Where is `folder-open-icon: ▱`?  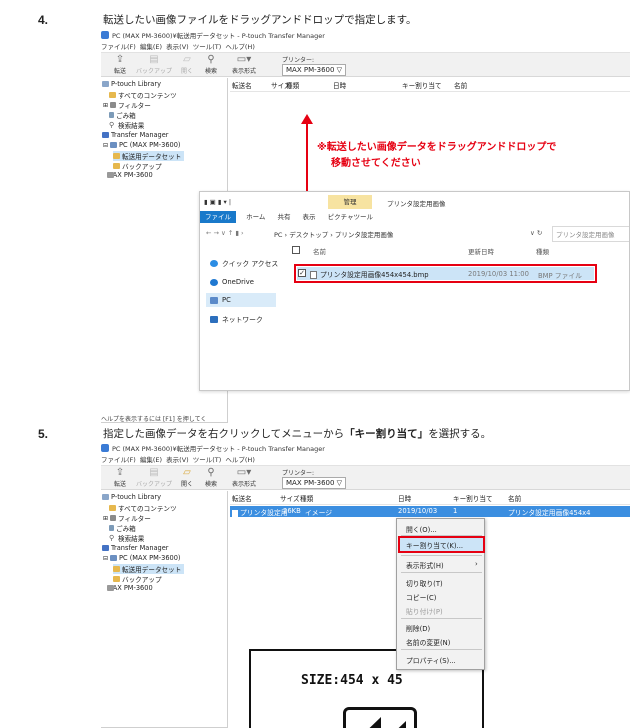 folder-open-icon: ▱ is located at coordinates (187, 472).